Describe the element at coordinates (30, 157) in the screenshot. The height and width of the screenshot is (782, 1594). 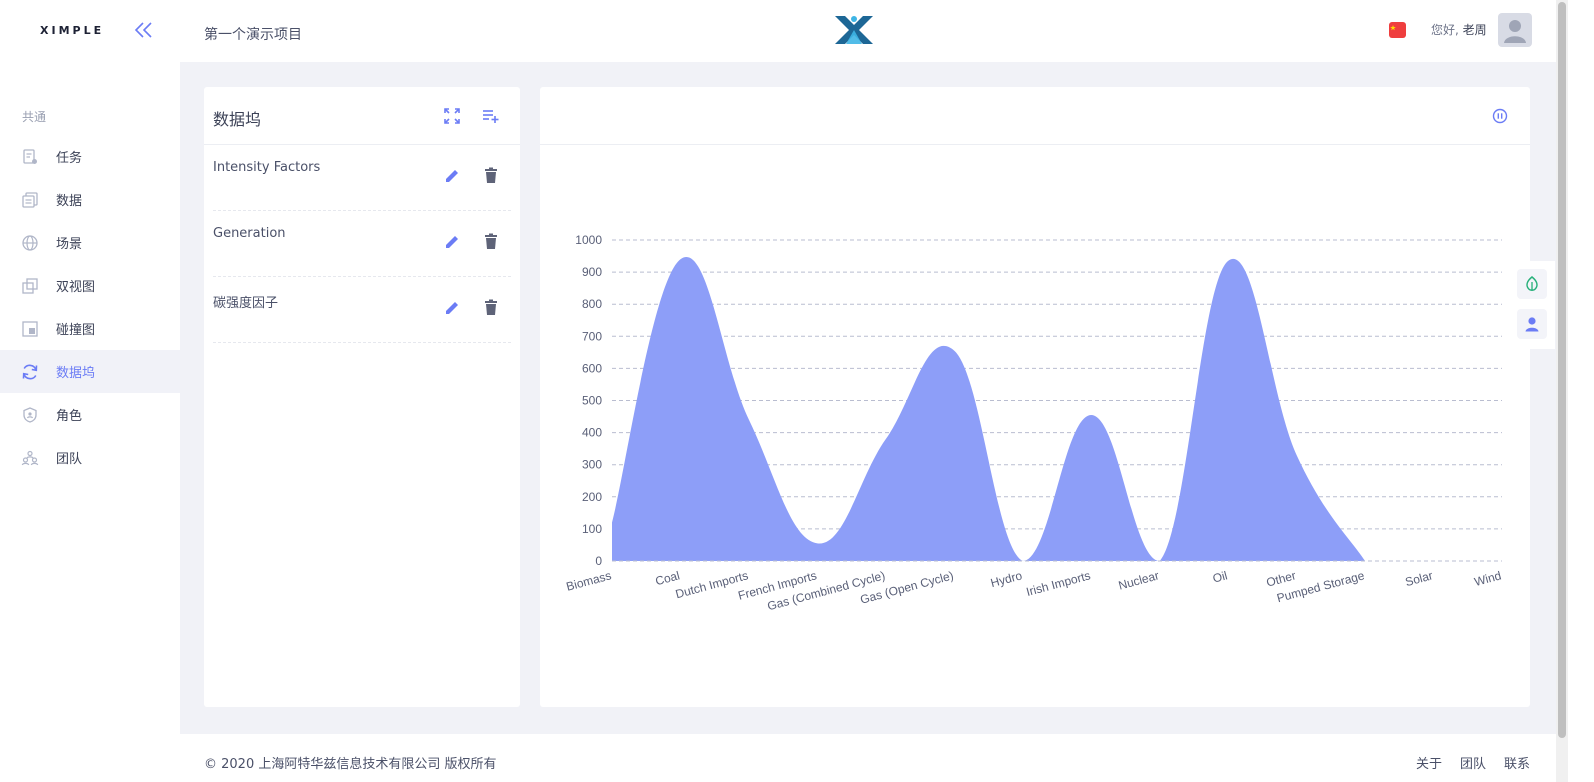
I see `task-icon` at that location.